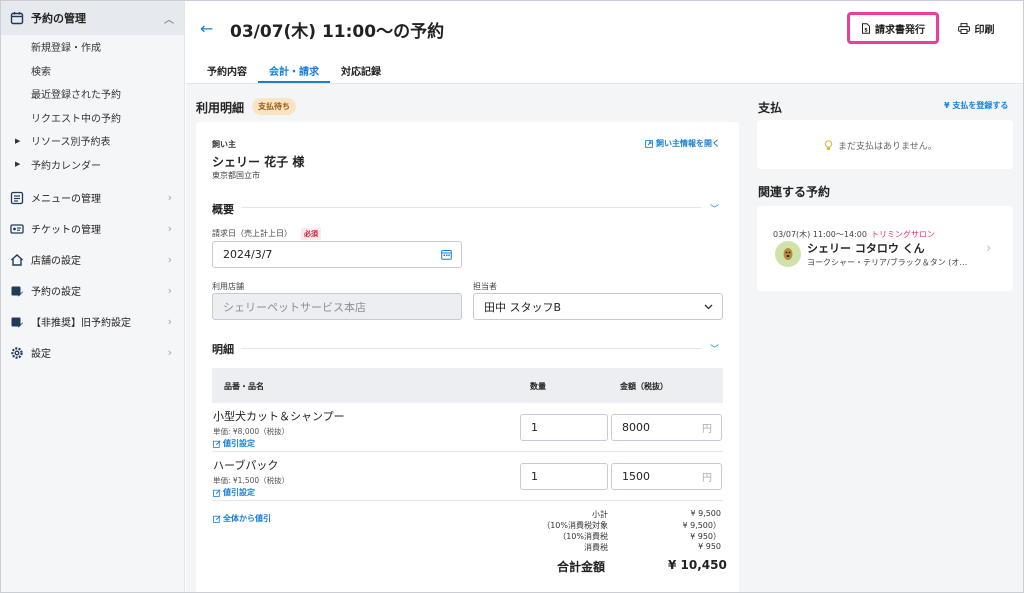 This screenshot has height=593, width=1024. Describe the element at coordinates (236, 175) in the screenshot. I see `owner-address: 東京都国立市` at that location.